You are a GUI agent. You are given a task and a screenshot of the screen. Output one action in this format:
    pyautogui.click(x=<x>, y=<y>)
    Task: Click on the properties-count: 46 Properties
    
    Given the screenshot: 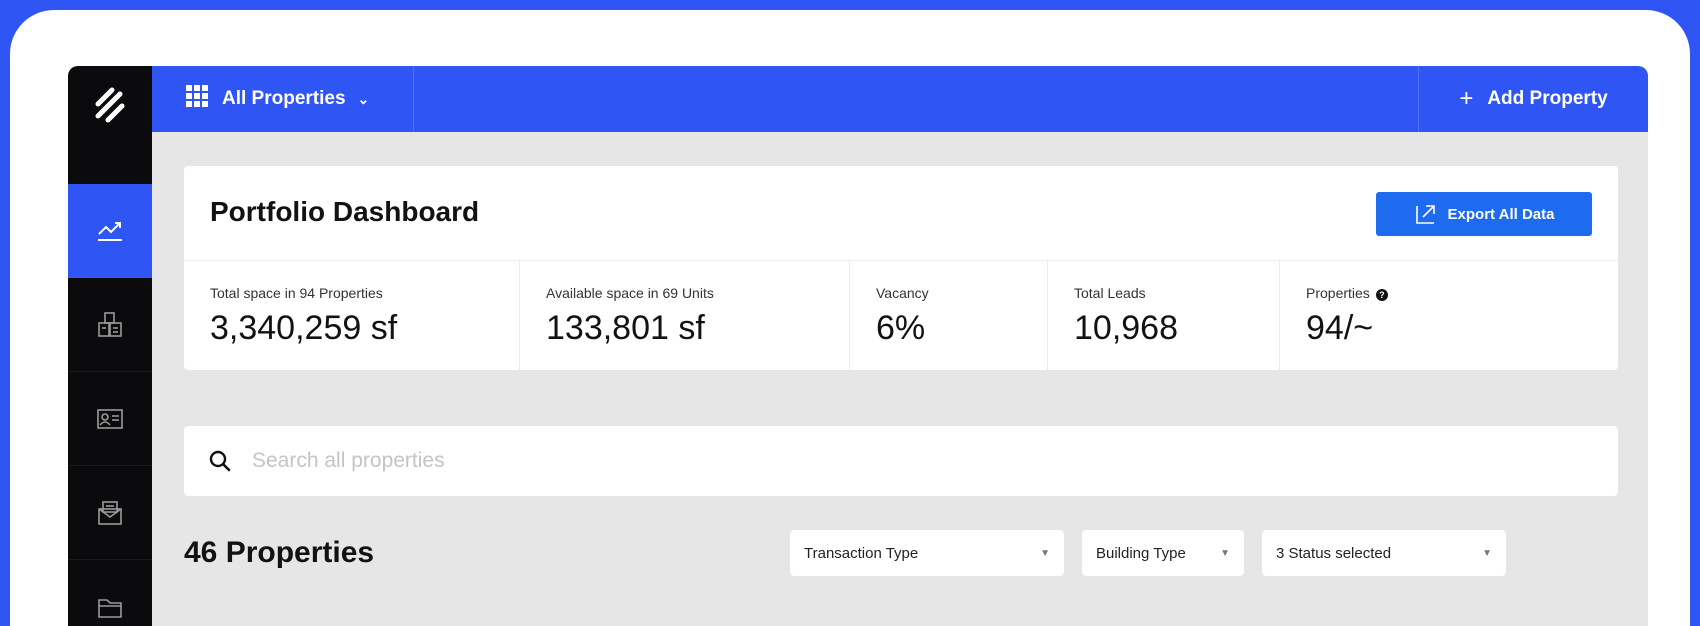 What is the action you would take?
    pyautogui.click(x=279, y=552)
    